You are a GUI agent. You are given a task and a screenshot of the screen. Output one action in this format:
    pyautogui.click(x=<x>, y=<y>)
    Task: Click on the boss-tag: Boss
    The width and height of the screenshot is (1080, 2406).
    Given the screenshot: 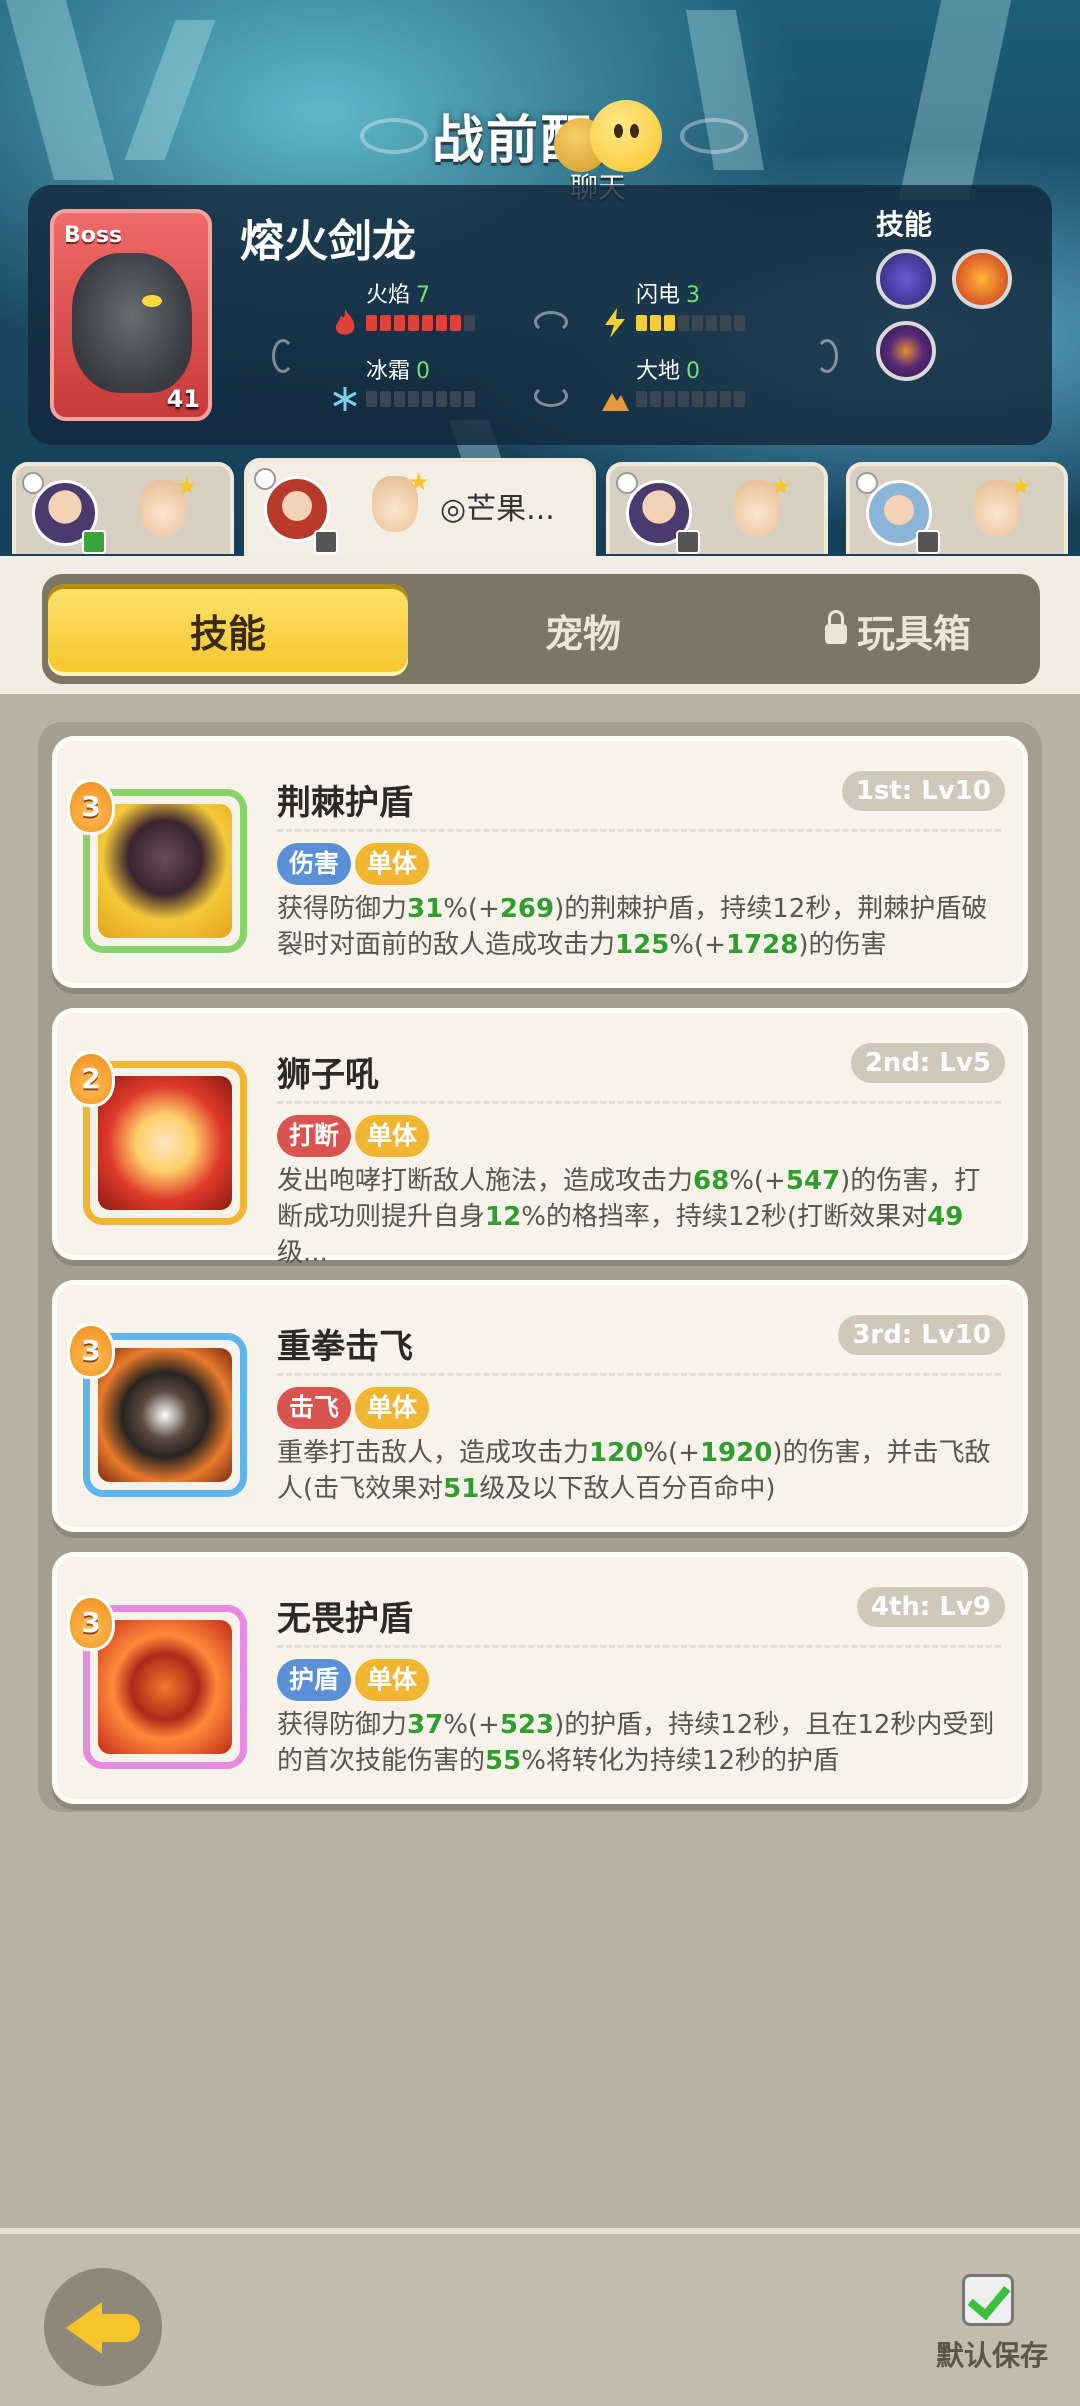 What is the action you would take?
    pyautogui.click(x=93, y=235)
    